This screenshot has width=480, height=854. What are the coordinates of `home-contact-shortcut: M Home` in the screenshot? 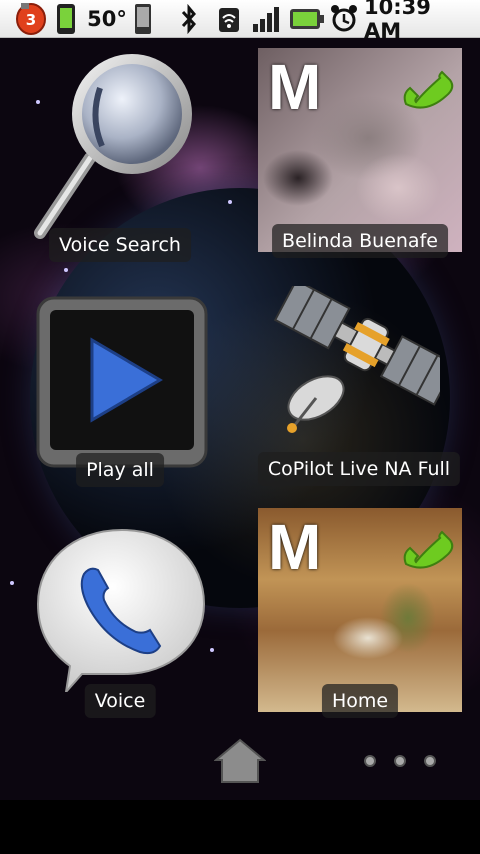 It's located at (360, 619).